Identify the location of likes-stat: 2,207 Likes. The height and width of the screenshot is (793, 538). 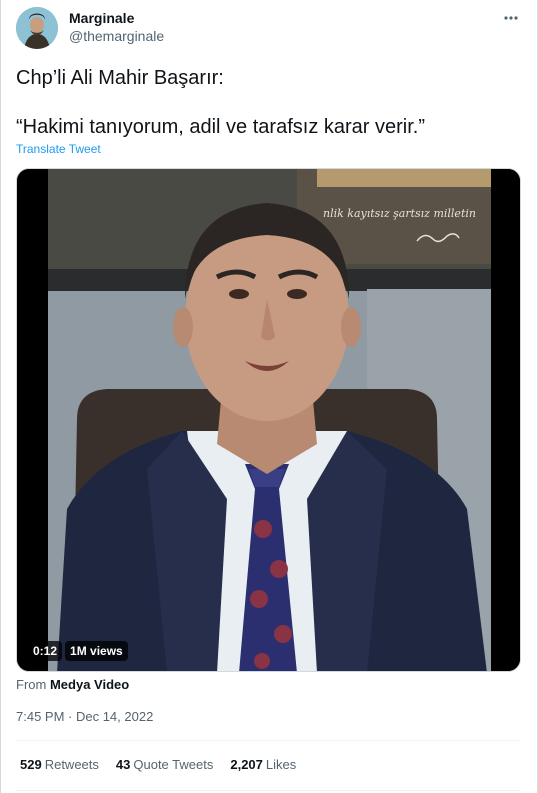
(263, 764).